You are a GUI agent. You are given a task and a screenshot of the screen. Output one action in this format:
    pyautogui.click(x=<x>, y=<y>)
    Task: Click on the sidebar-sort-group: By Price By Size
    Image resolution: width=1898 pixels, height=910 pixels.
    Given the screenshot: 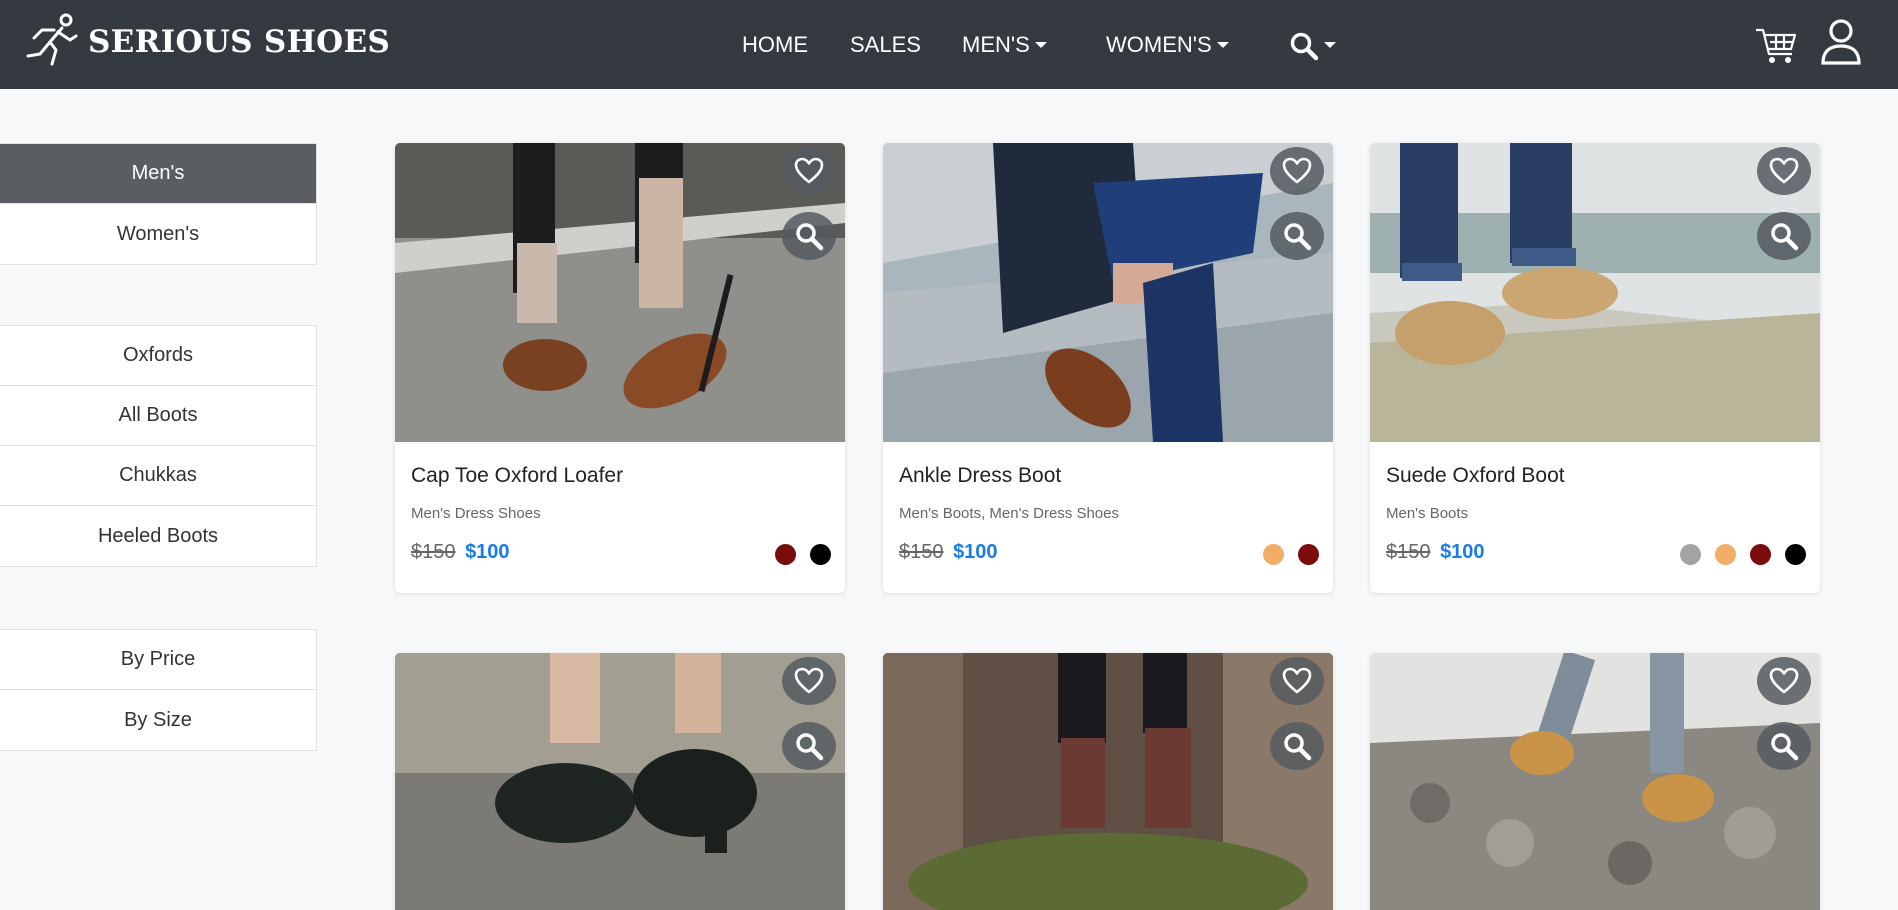 What is the action you would take?
    pyautogui.click(x=158, y=690)
    